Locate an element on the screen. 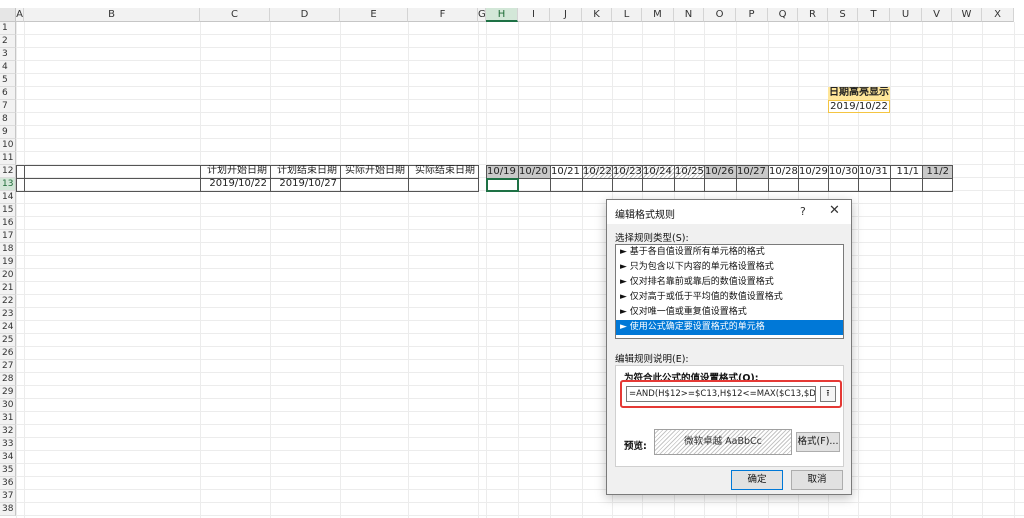  column-header-a: A is located at coordinates (20, 15).